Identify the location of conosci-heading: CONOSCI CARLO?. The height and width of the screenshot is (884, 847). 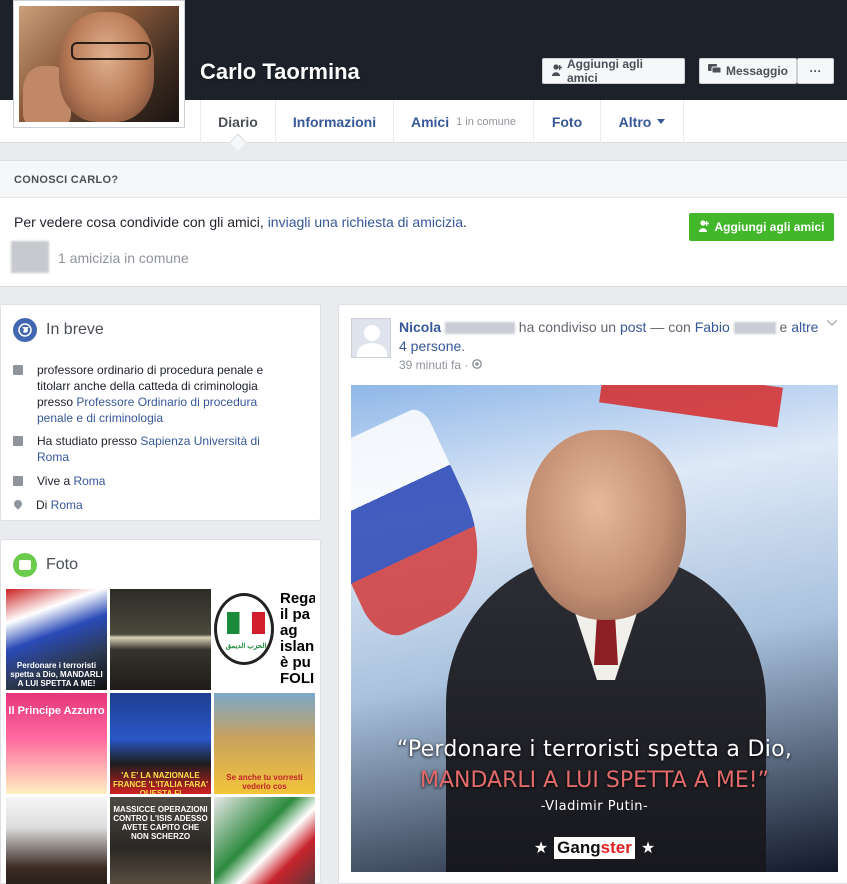
(423, 179).